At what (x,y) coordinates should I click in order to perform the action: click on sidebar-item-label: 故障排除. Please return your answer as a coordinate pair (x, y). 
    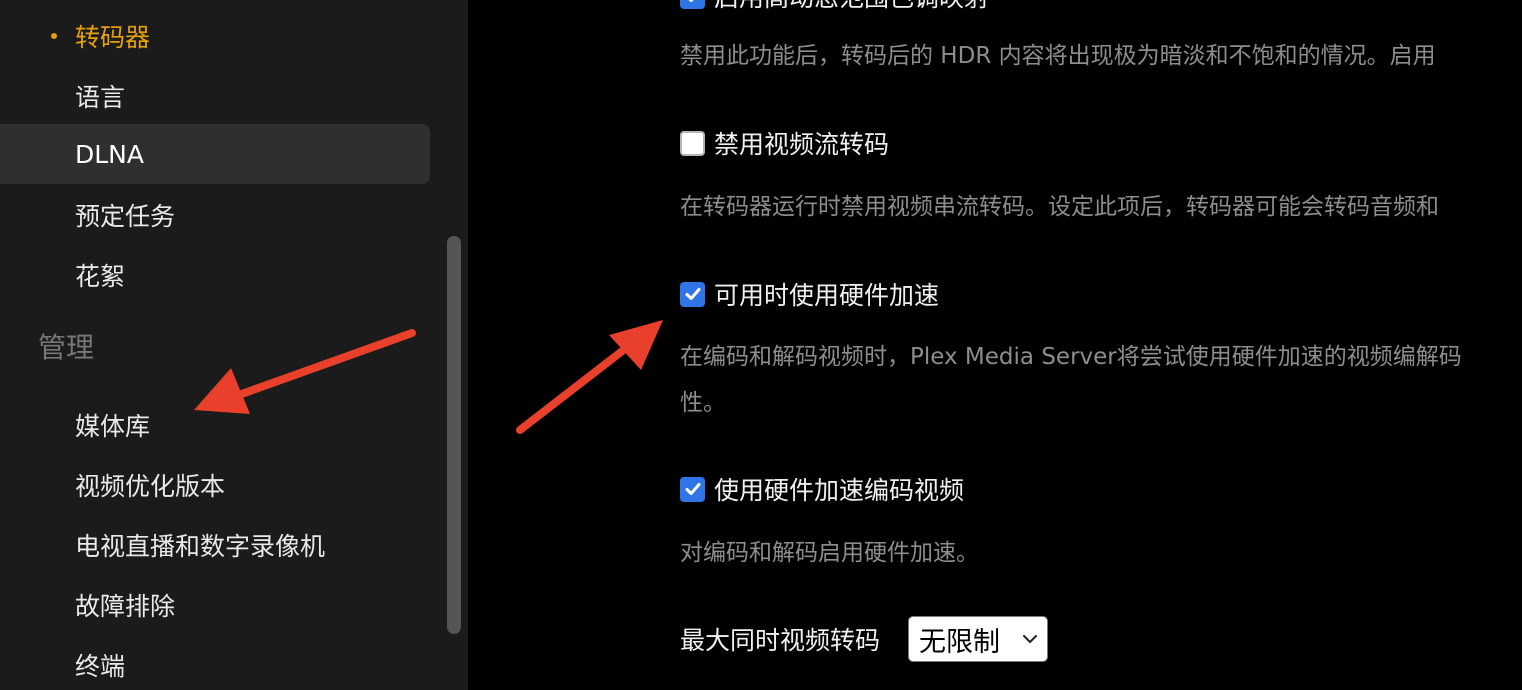
    Looking at the image, I should click on (125, 606).